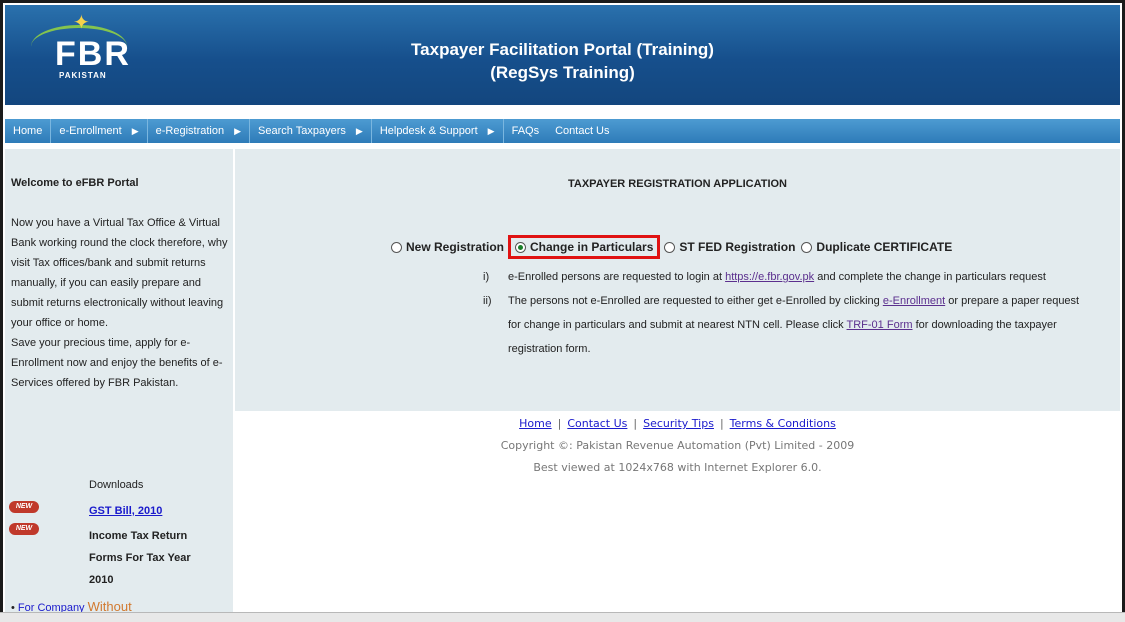 This screenshot has height=622, width=1125. What do you see at coordinates (592, 247) in the screenshot?
I see `radio-change-in-particulars-label: Change in Particulars` at bounding box center [592, 247].